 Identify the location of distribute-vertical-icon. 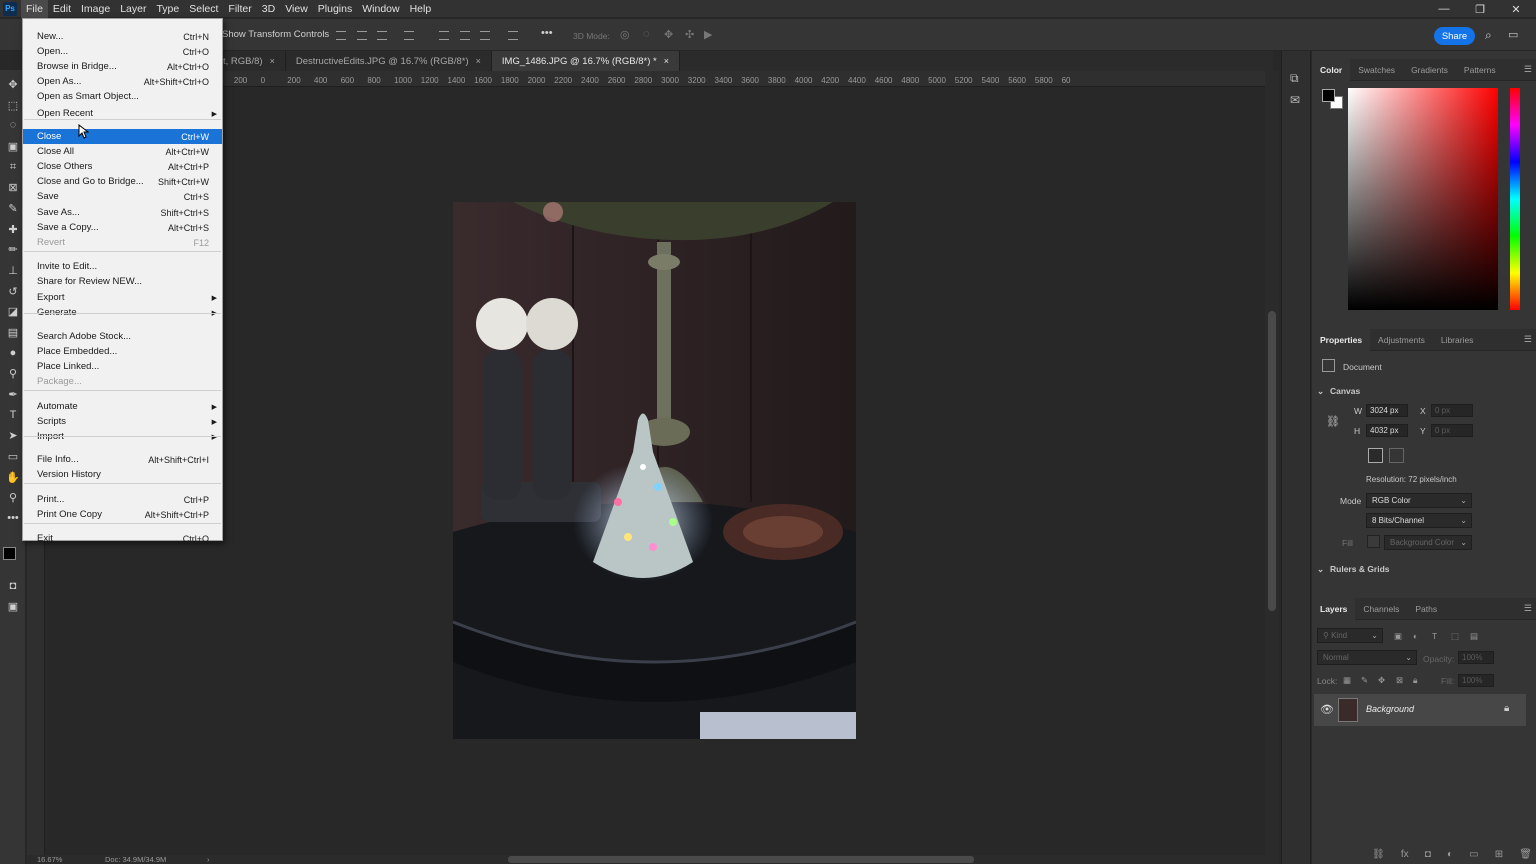
(513, 35).